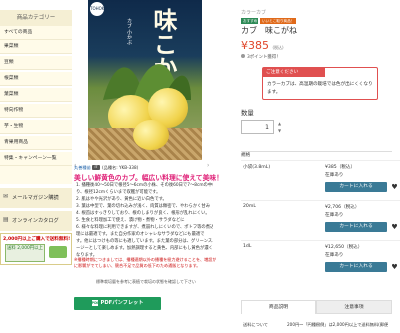 This screenshot has width=400, height=333. I want to click on spec-heading: 規格, so click(316, 155).